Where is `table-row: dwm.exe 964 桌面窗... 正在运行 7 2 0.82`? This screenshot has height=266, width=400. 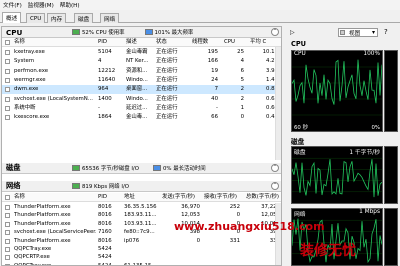 table-row: dwm.exe 964 桌面窗... 正在运行 7 2 0.82 is located at coordinates (141, 89).